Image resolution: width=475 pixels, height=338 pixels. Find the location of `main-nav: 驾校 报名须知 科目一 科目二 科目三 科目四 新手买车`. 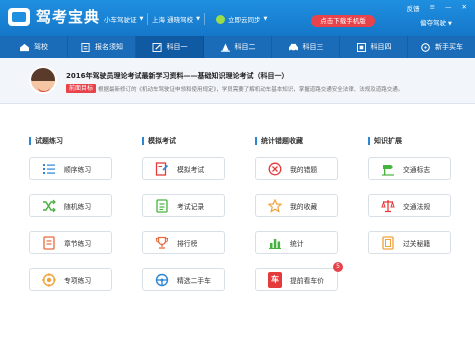

main-nav: 驾校 报名须知 科目一 科目二 科目三 科目四 新手买车 is located at coordinates (237, 47).